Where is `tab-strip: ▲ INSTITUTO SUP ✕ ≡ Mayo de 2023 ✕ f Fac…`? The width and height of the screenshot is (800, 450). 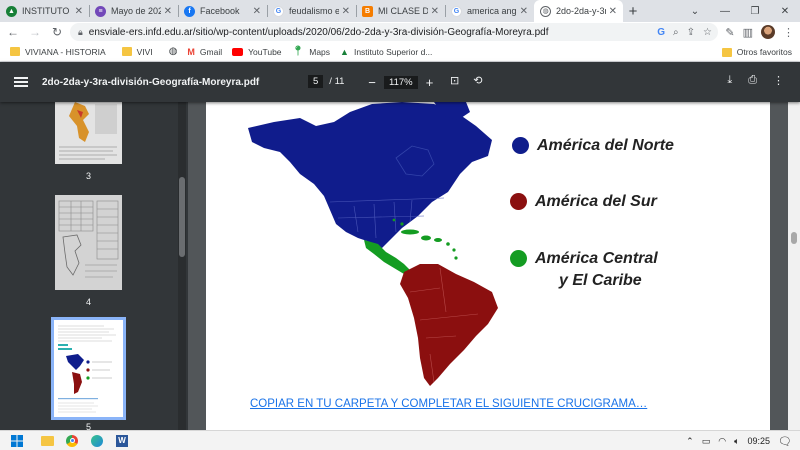
tab-strip: ▲ INSTITUTO SUP ✕ ≡ Mayo de 2023 ✕ f Fac… is located at coordinates (400, 11).